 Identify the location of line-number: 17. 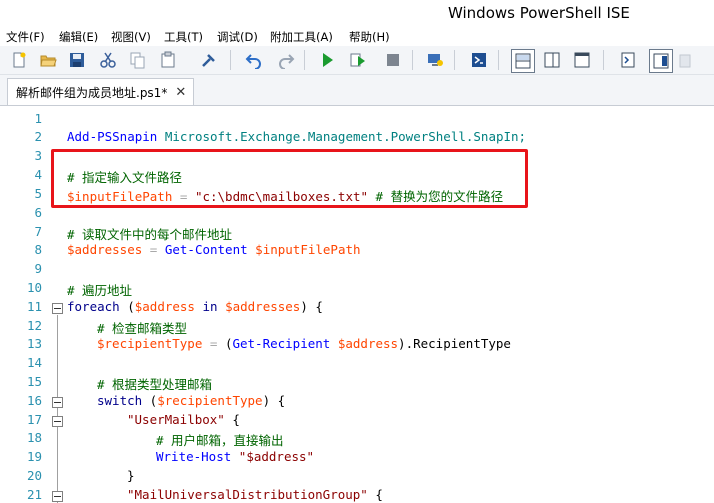
(34, 419).